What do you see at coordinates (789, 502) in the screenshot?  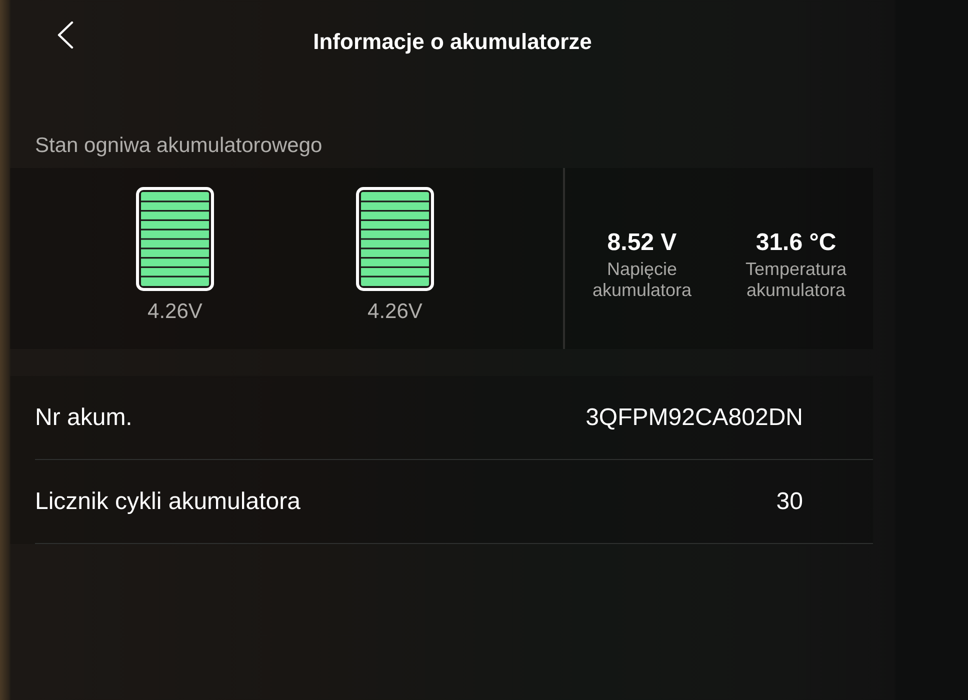 I see `row-value: 30` at bounding box center [789, 502].